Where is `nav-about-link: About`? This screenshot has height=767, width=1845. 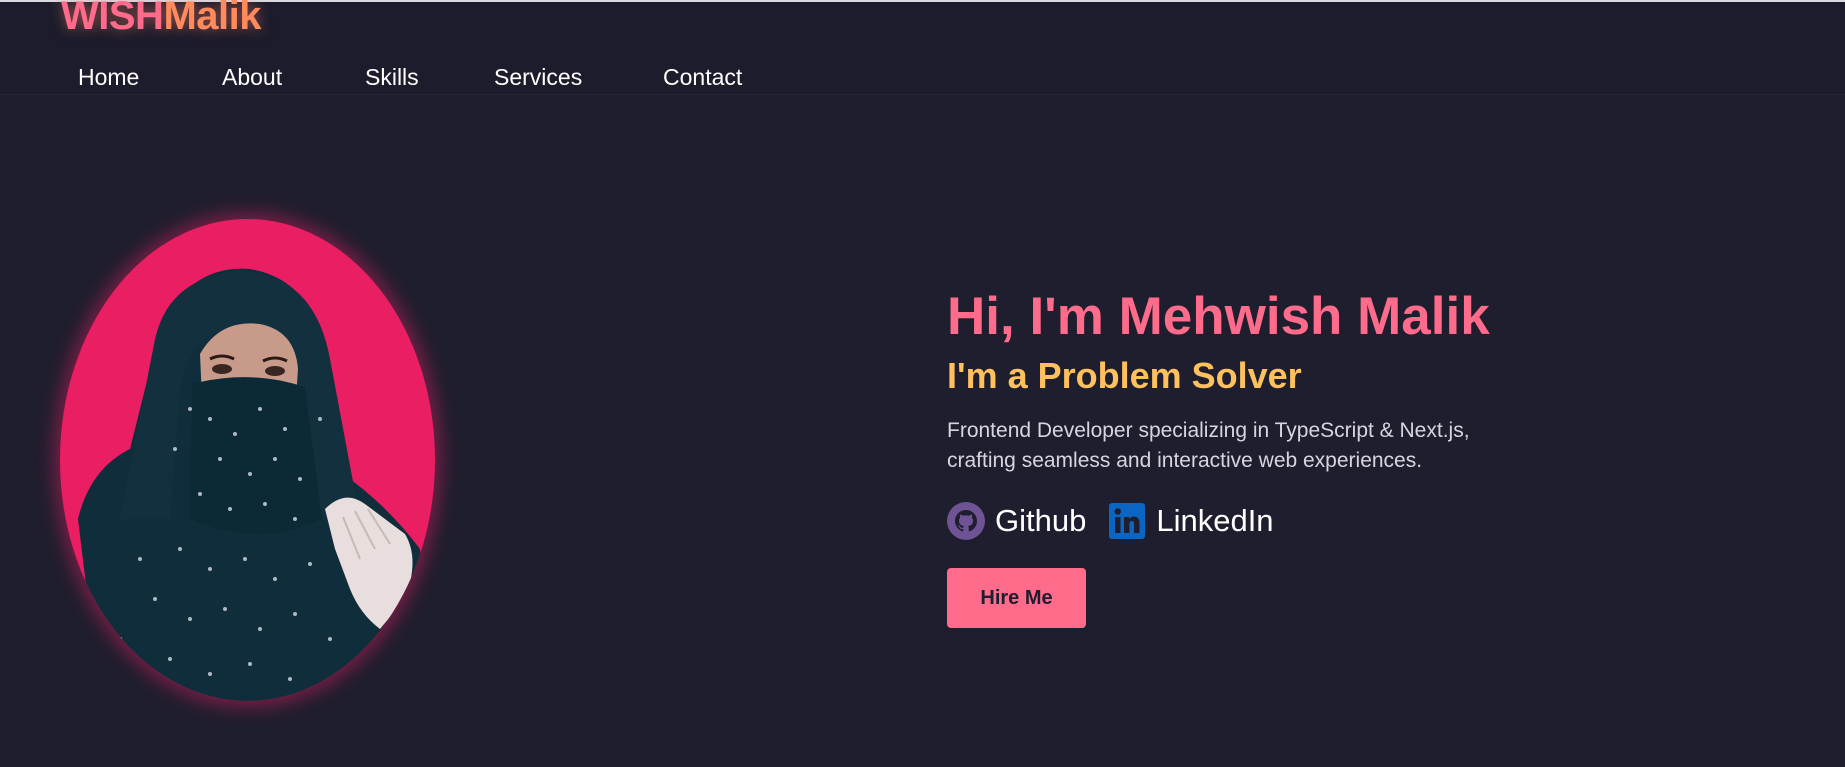 nav-about-link: About is located at coordinates (293, 77).